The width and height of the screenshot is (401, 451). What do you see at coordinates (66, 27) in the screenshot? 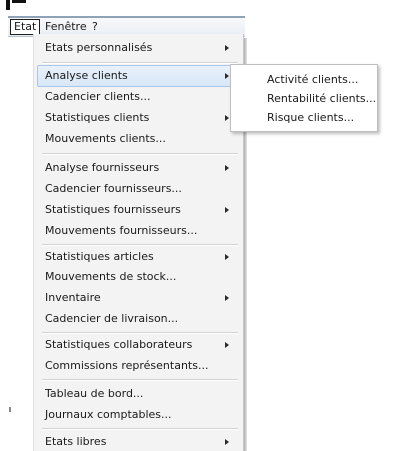
I see `menu-fenetre: Fenêtre` at bounding box center [66, 27].